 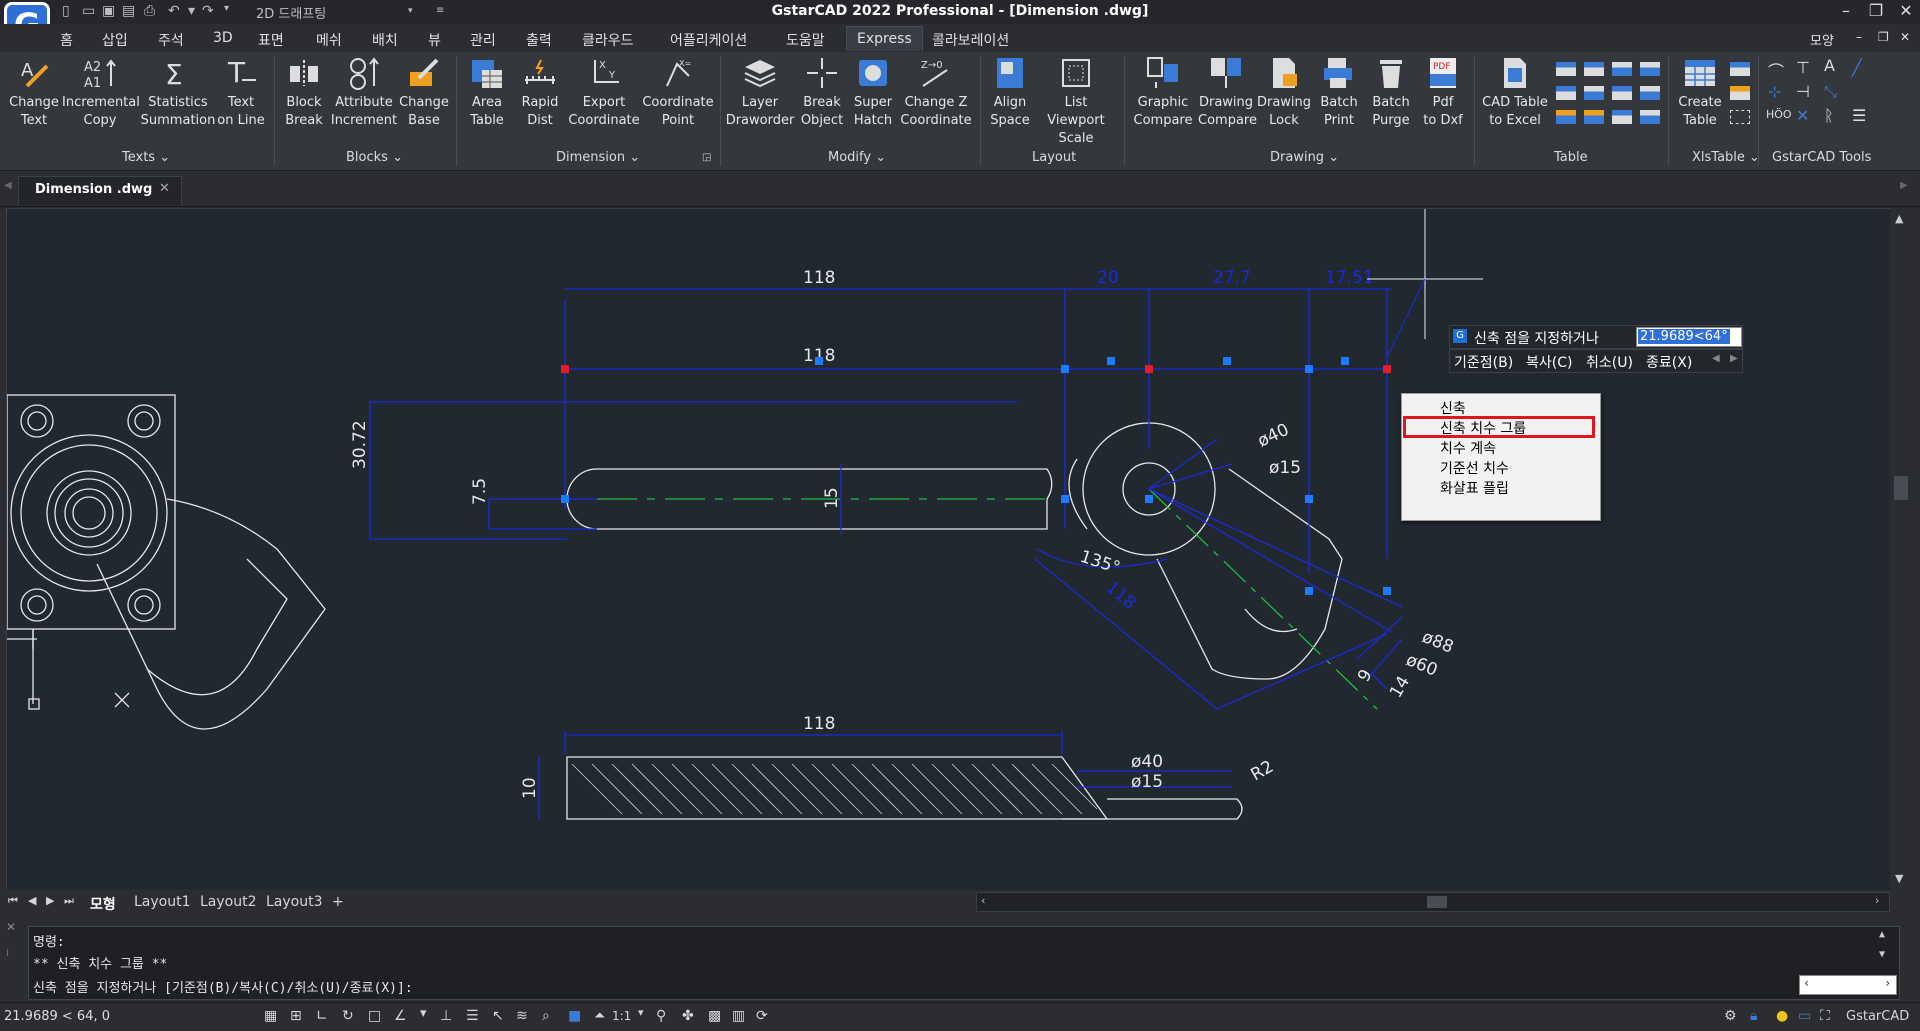 I want to click on text-tool-icon: A, so click(x=1829, y=65).